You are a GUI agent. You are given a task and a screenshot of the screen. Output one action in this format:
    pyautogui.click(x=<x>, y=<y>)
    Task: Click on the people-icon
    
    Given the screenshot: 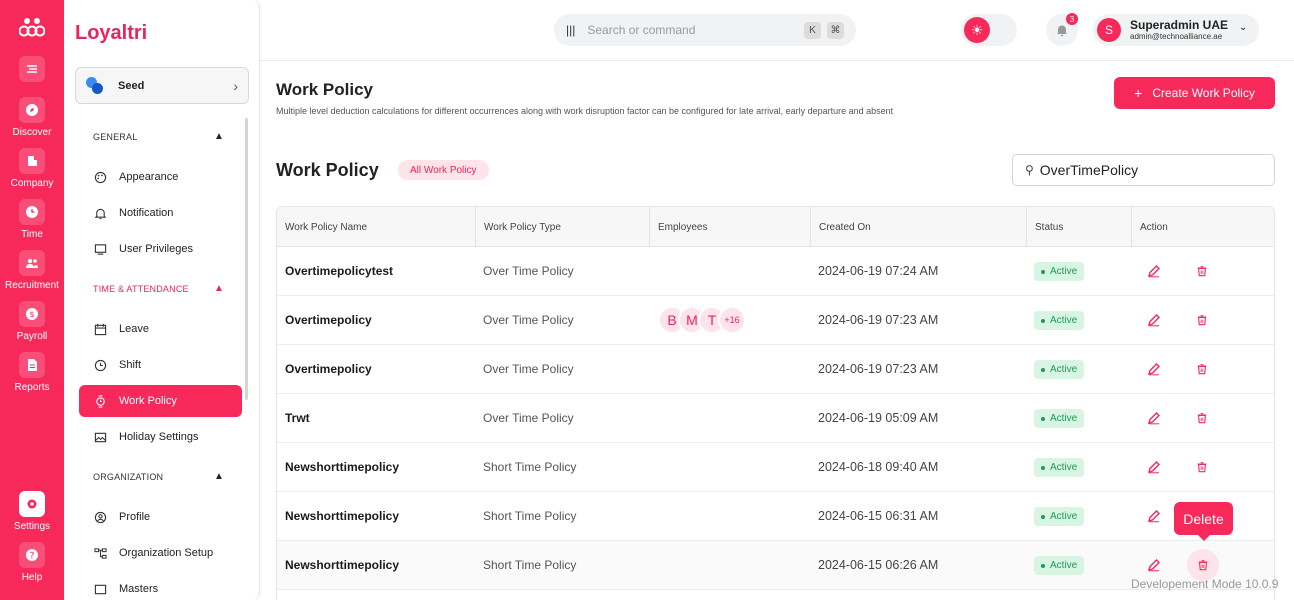 What is the action you would take?
    pyautogui.click(x=32, y=263)
    